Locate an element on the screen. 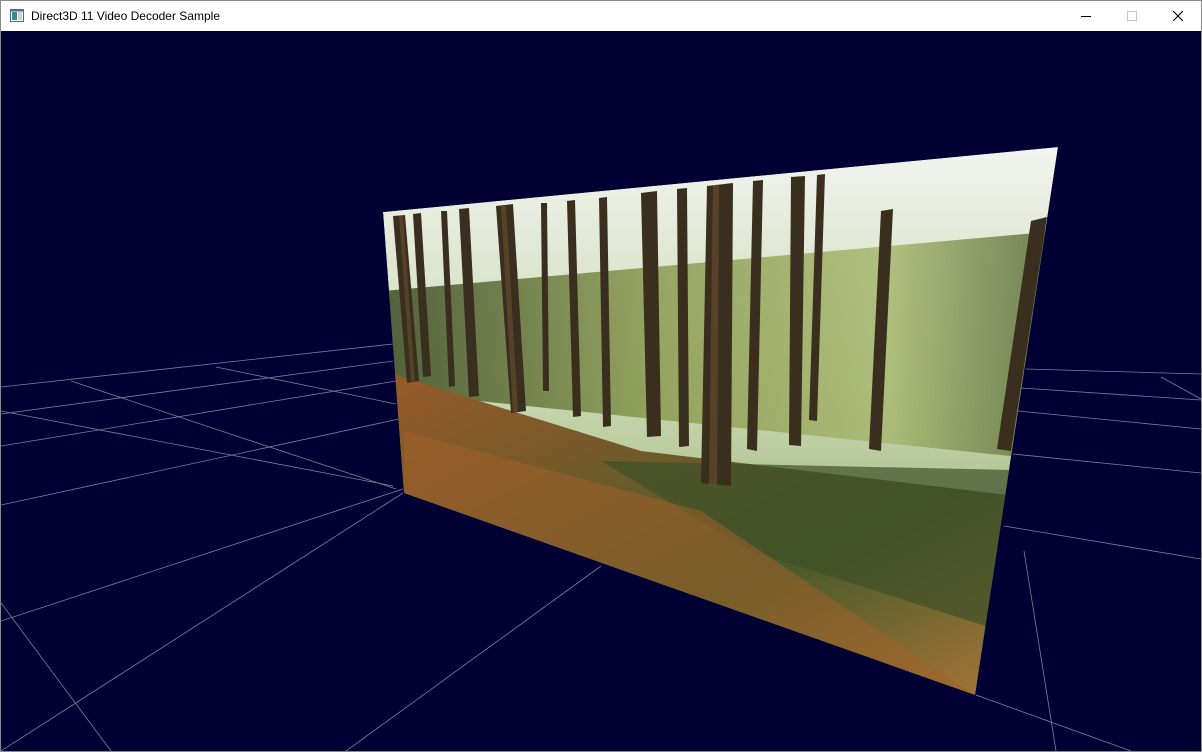  window-title: Direct3D 11 Video Decoder Sample is located at coordinates (125, 16).